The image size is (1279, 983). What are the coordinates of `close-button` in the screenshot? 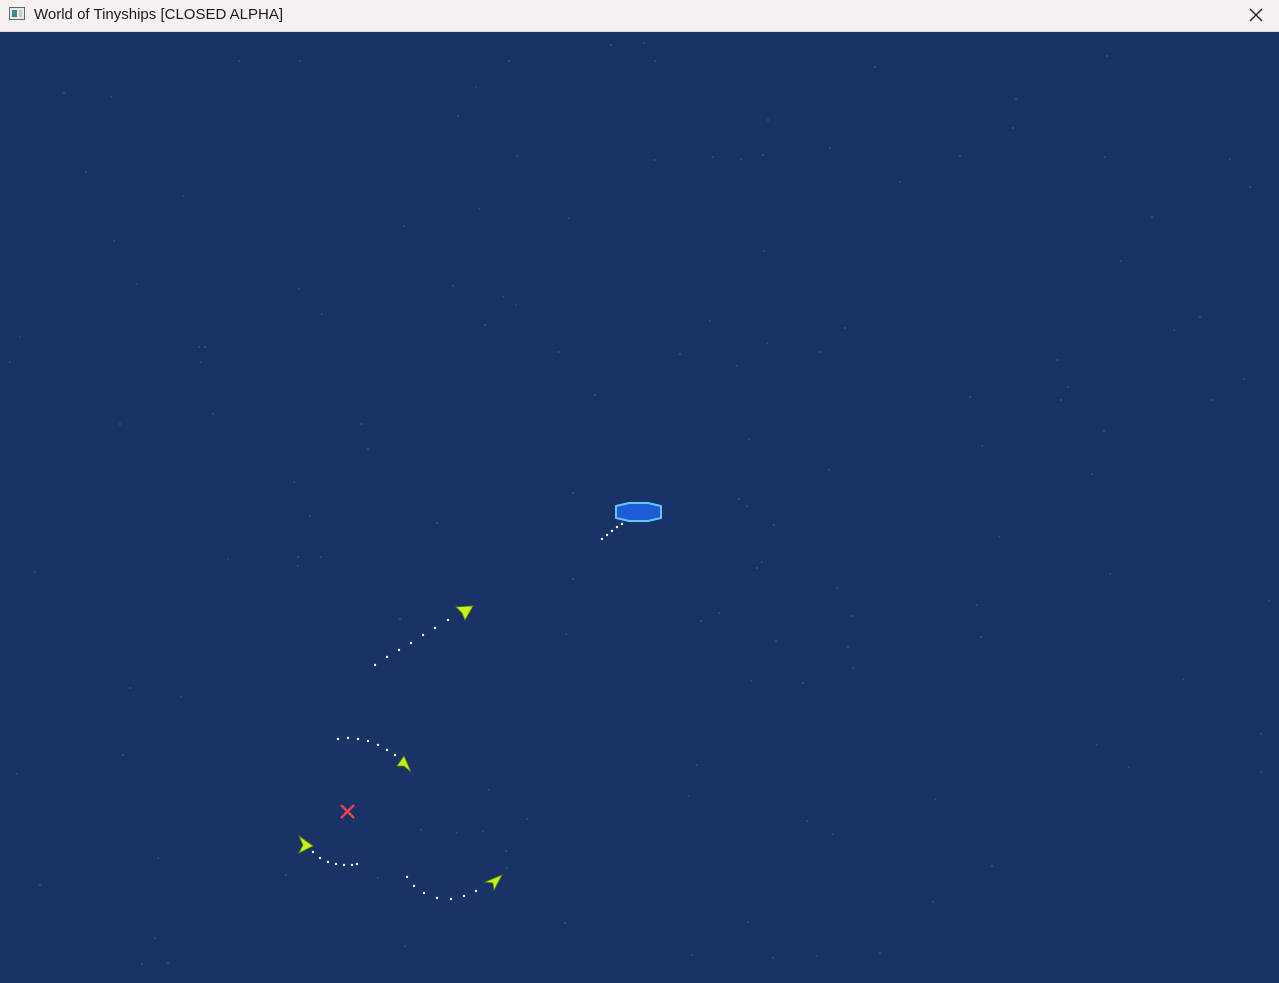 It's located at (1256, 15).